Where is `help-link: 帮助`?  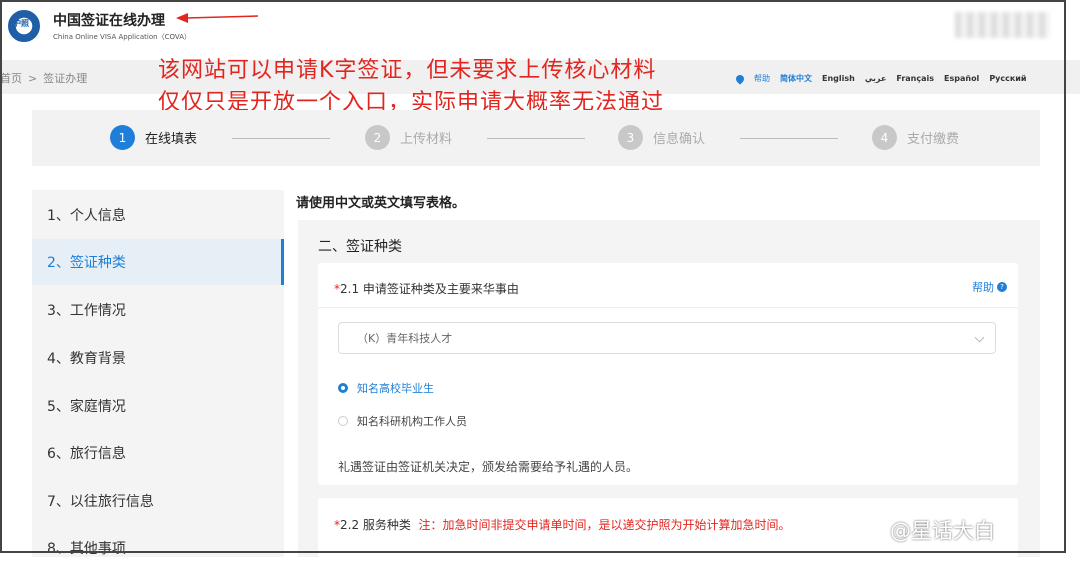
help-link: 帮助 is located at coordinates (762, 78).